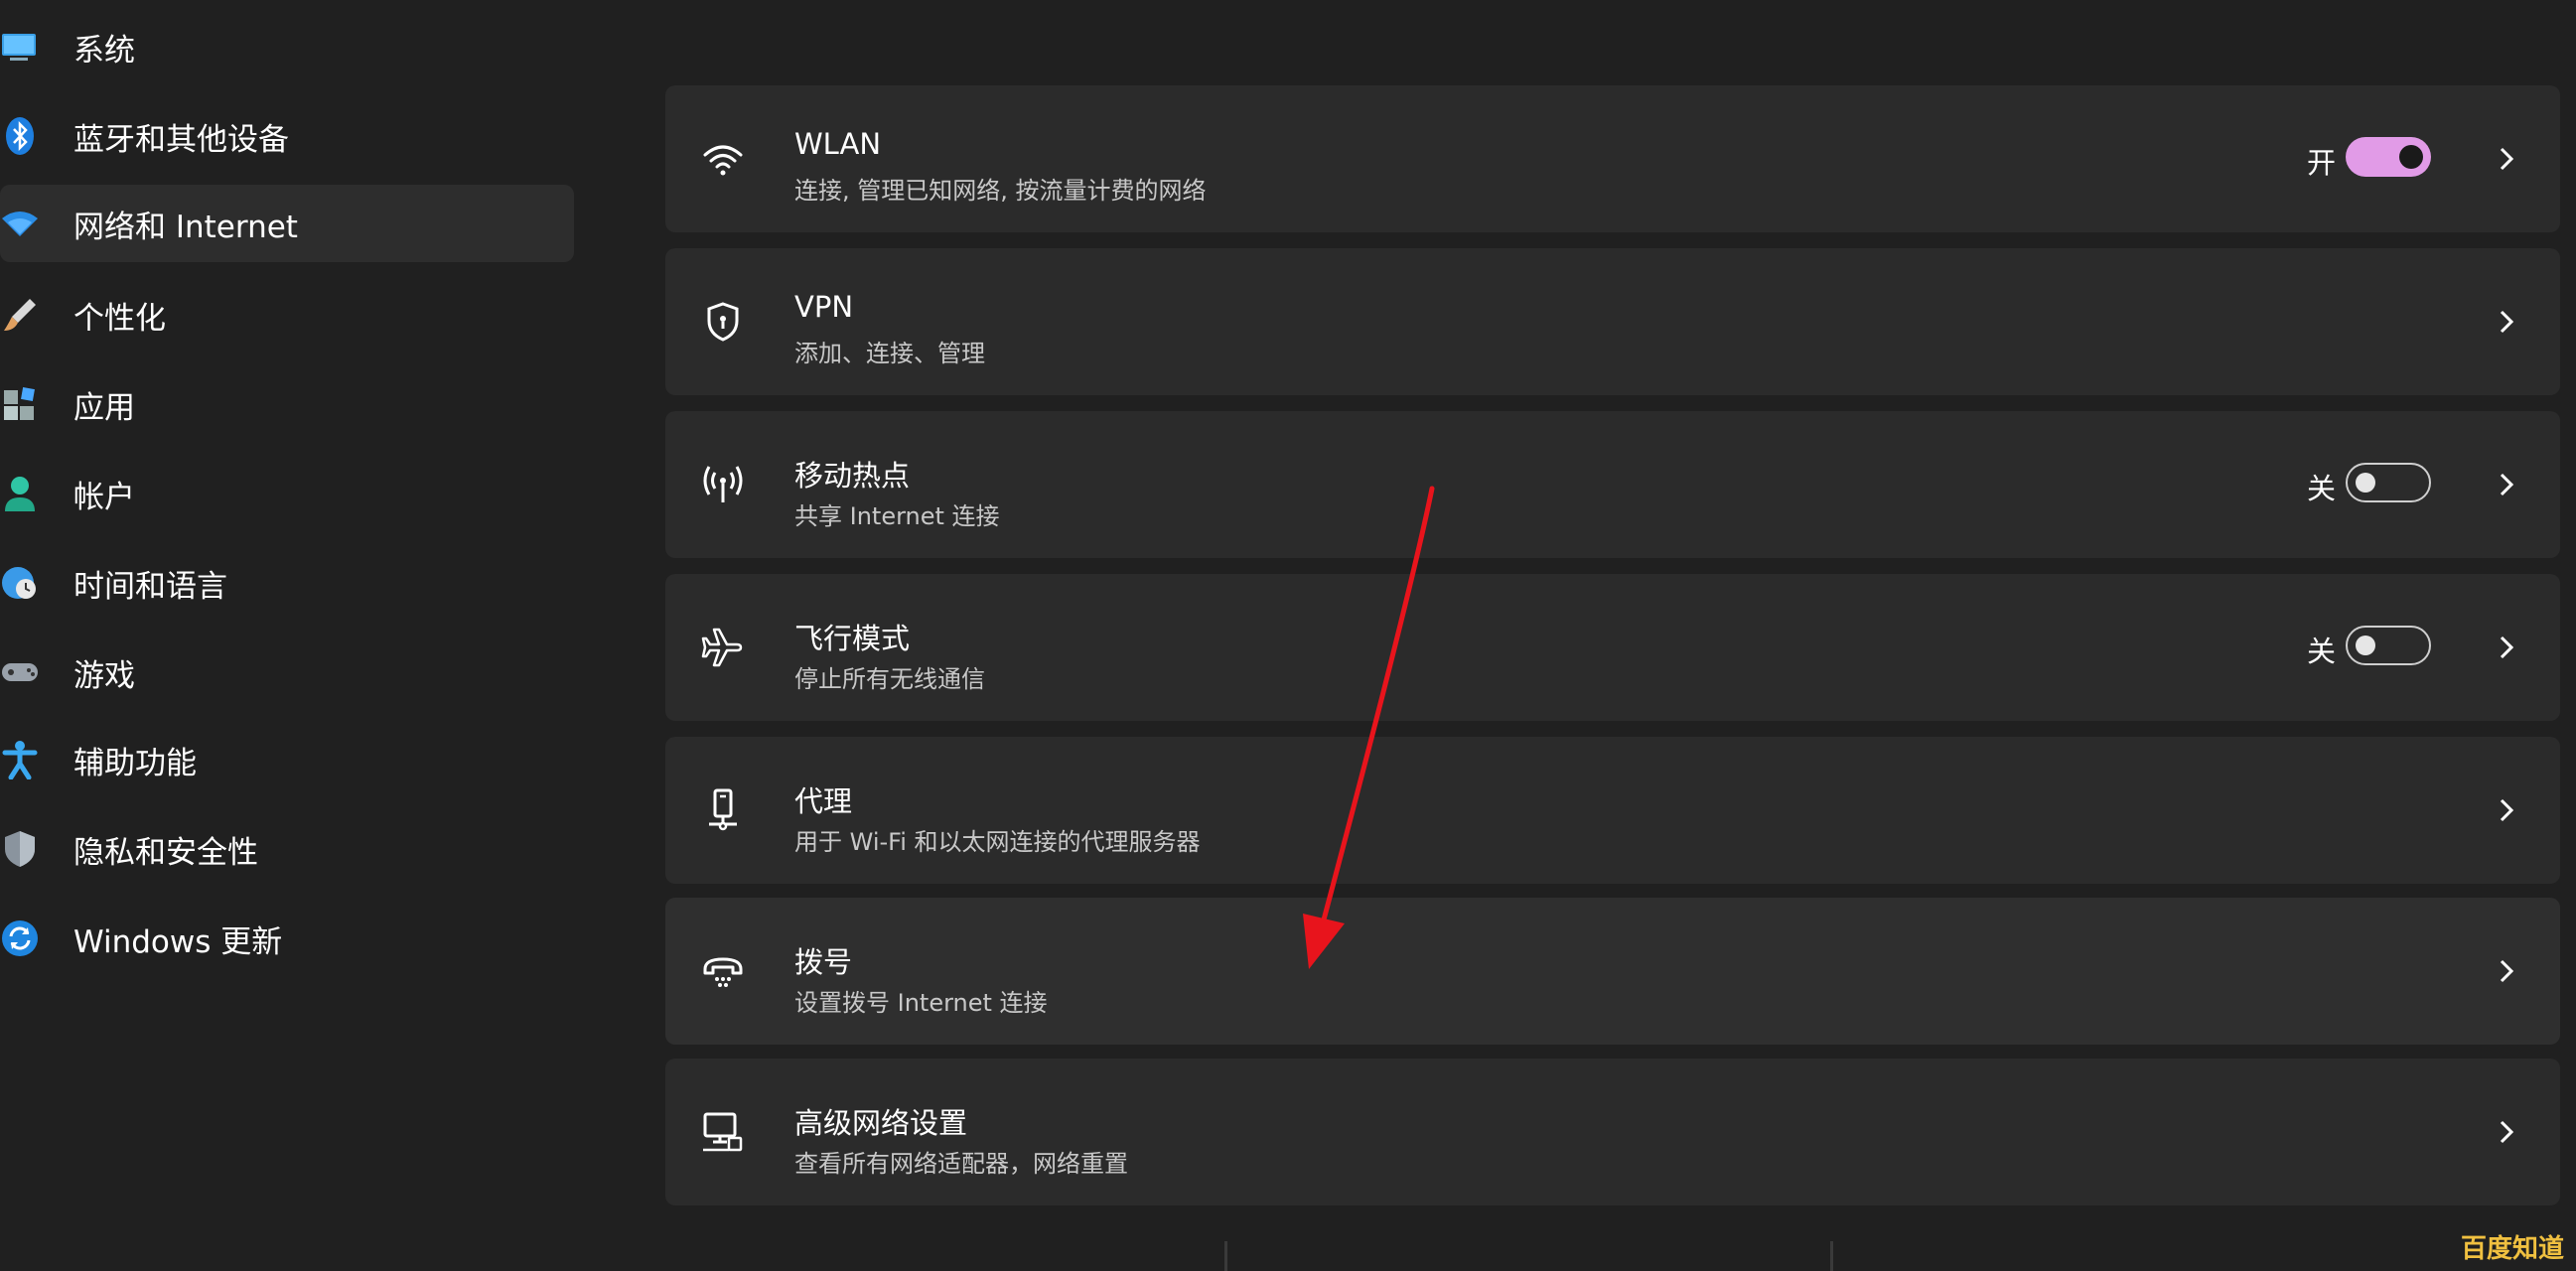  Describe the element at coordinates (889, 353) in the screenshot. I see `card-subtitle: 添加、连接、管理` at that location.